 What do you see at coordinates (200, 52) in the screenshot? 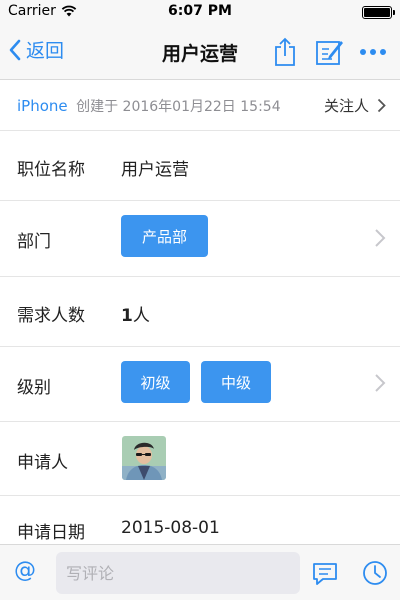
I see `nav-bar: 返回 用户运营` at bounding box center [200, 52].